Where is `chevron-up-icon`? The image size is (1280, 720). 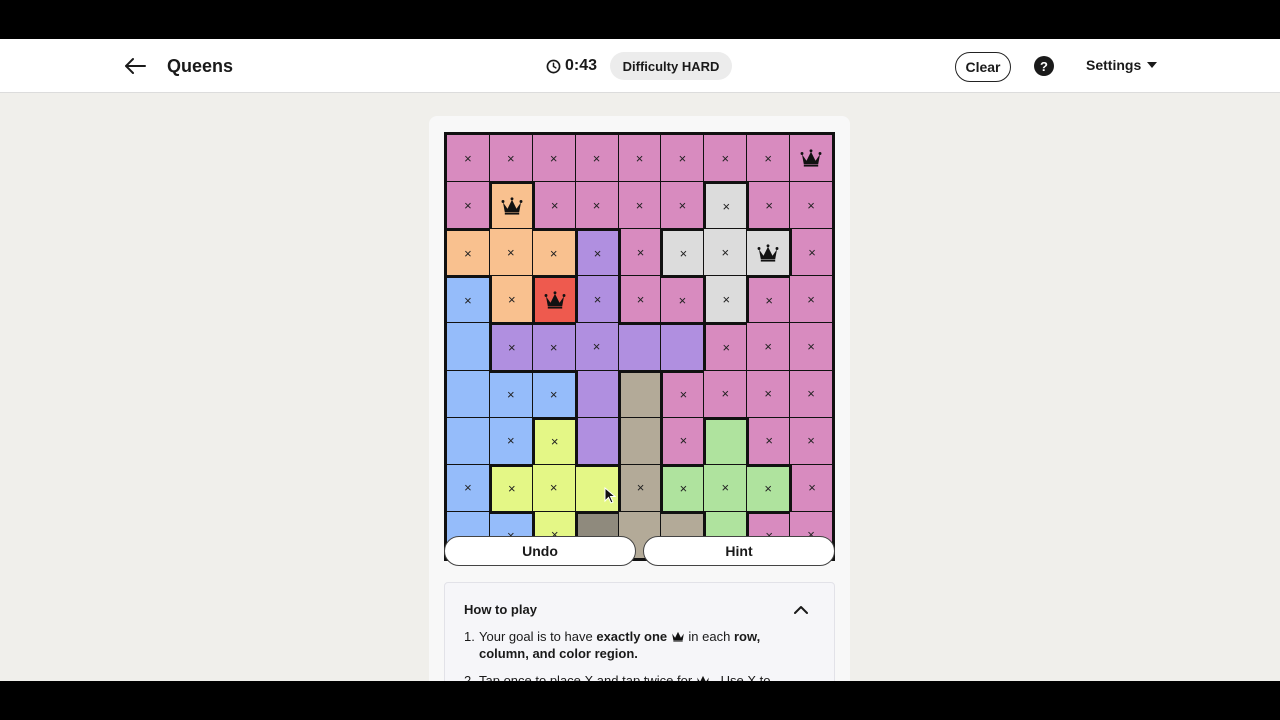
chevron-up-icon is located at coordinates (801, 610).